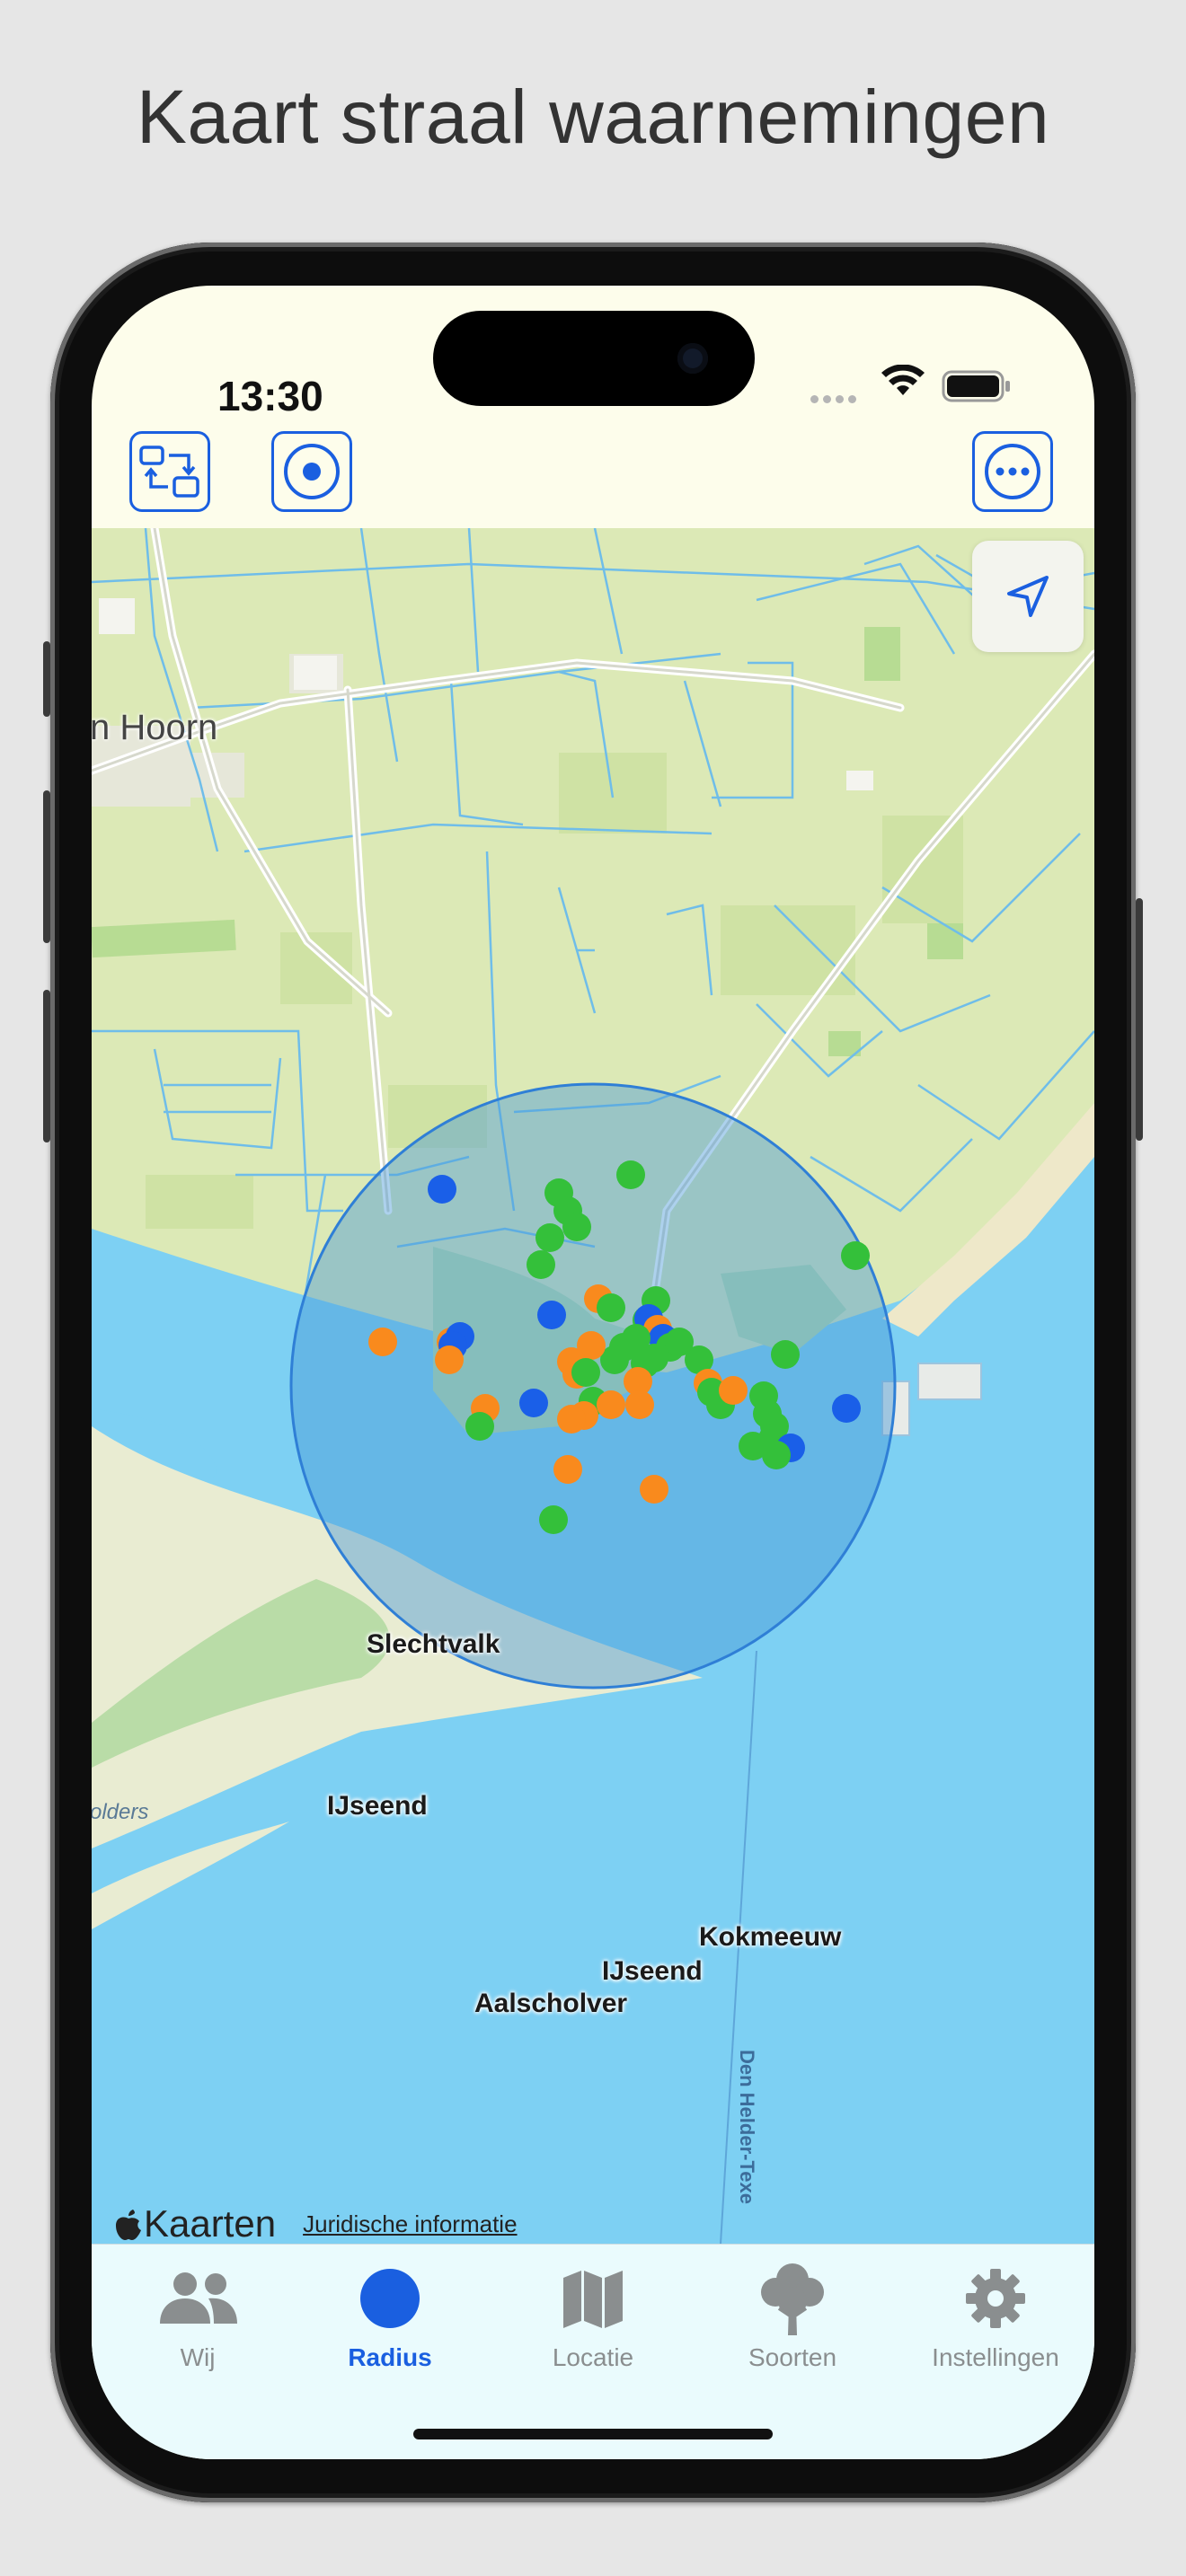 This screenshot has width=1186, height=2576. What do you see at coordinates (433, 1644) in the screenshot?
I see `species-label-slechtvalk: Slechtvalk` at bounding box center [433, 1644].